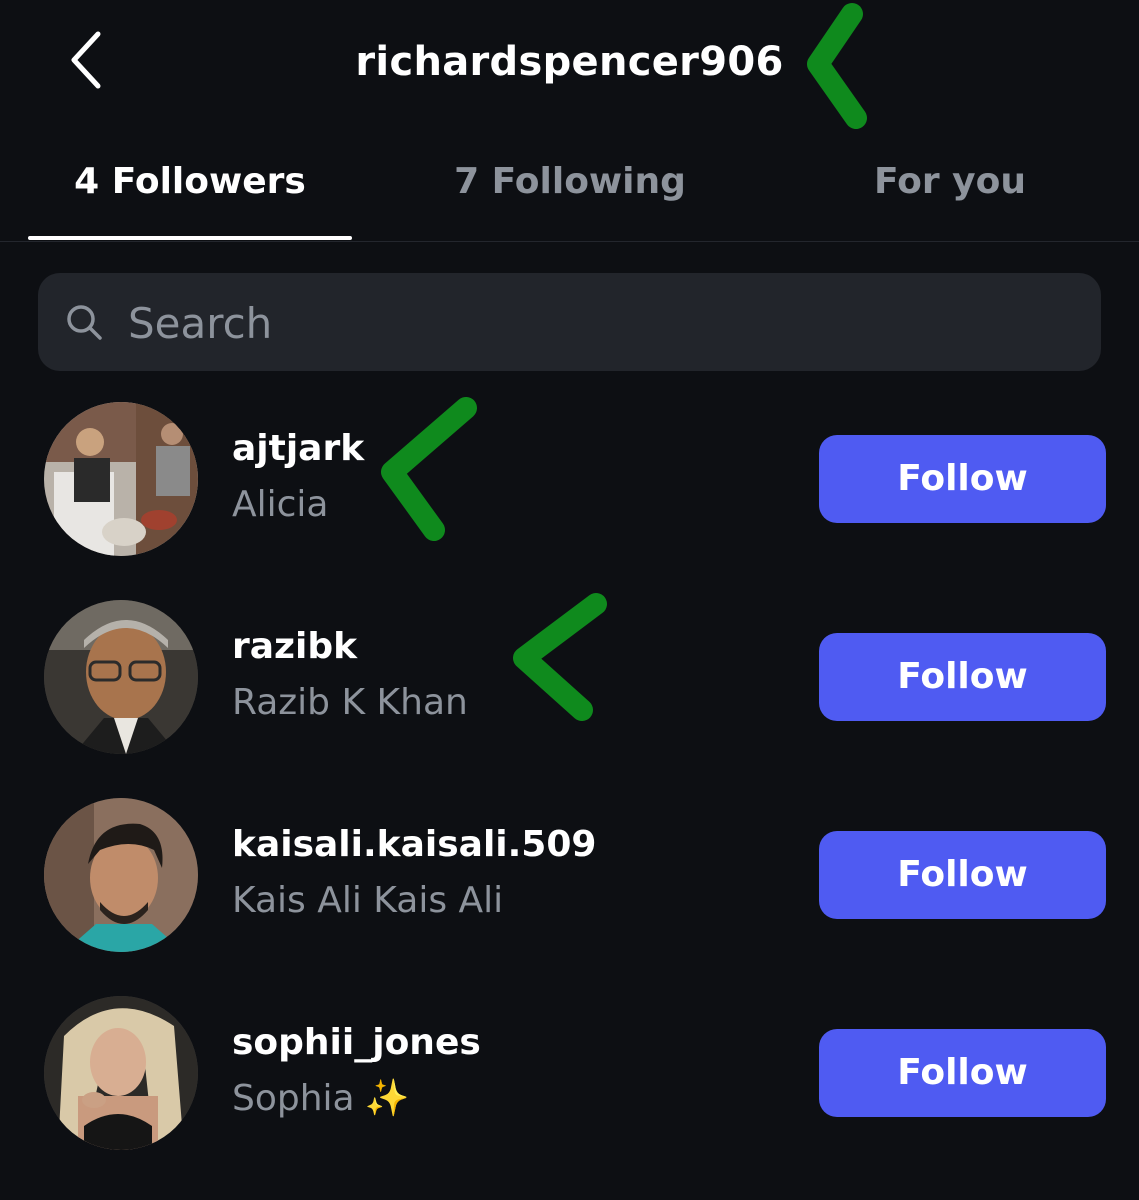 This screenshot has height=1200, width=1139. I want to click on tab-bar: 4 Followers 7 Following For you, so click(569, 186).